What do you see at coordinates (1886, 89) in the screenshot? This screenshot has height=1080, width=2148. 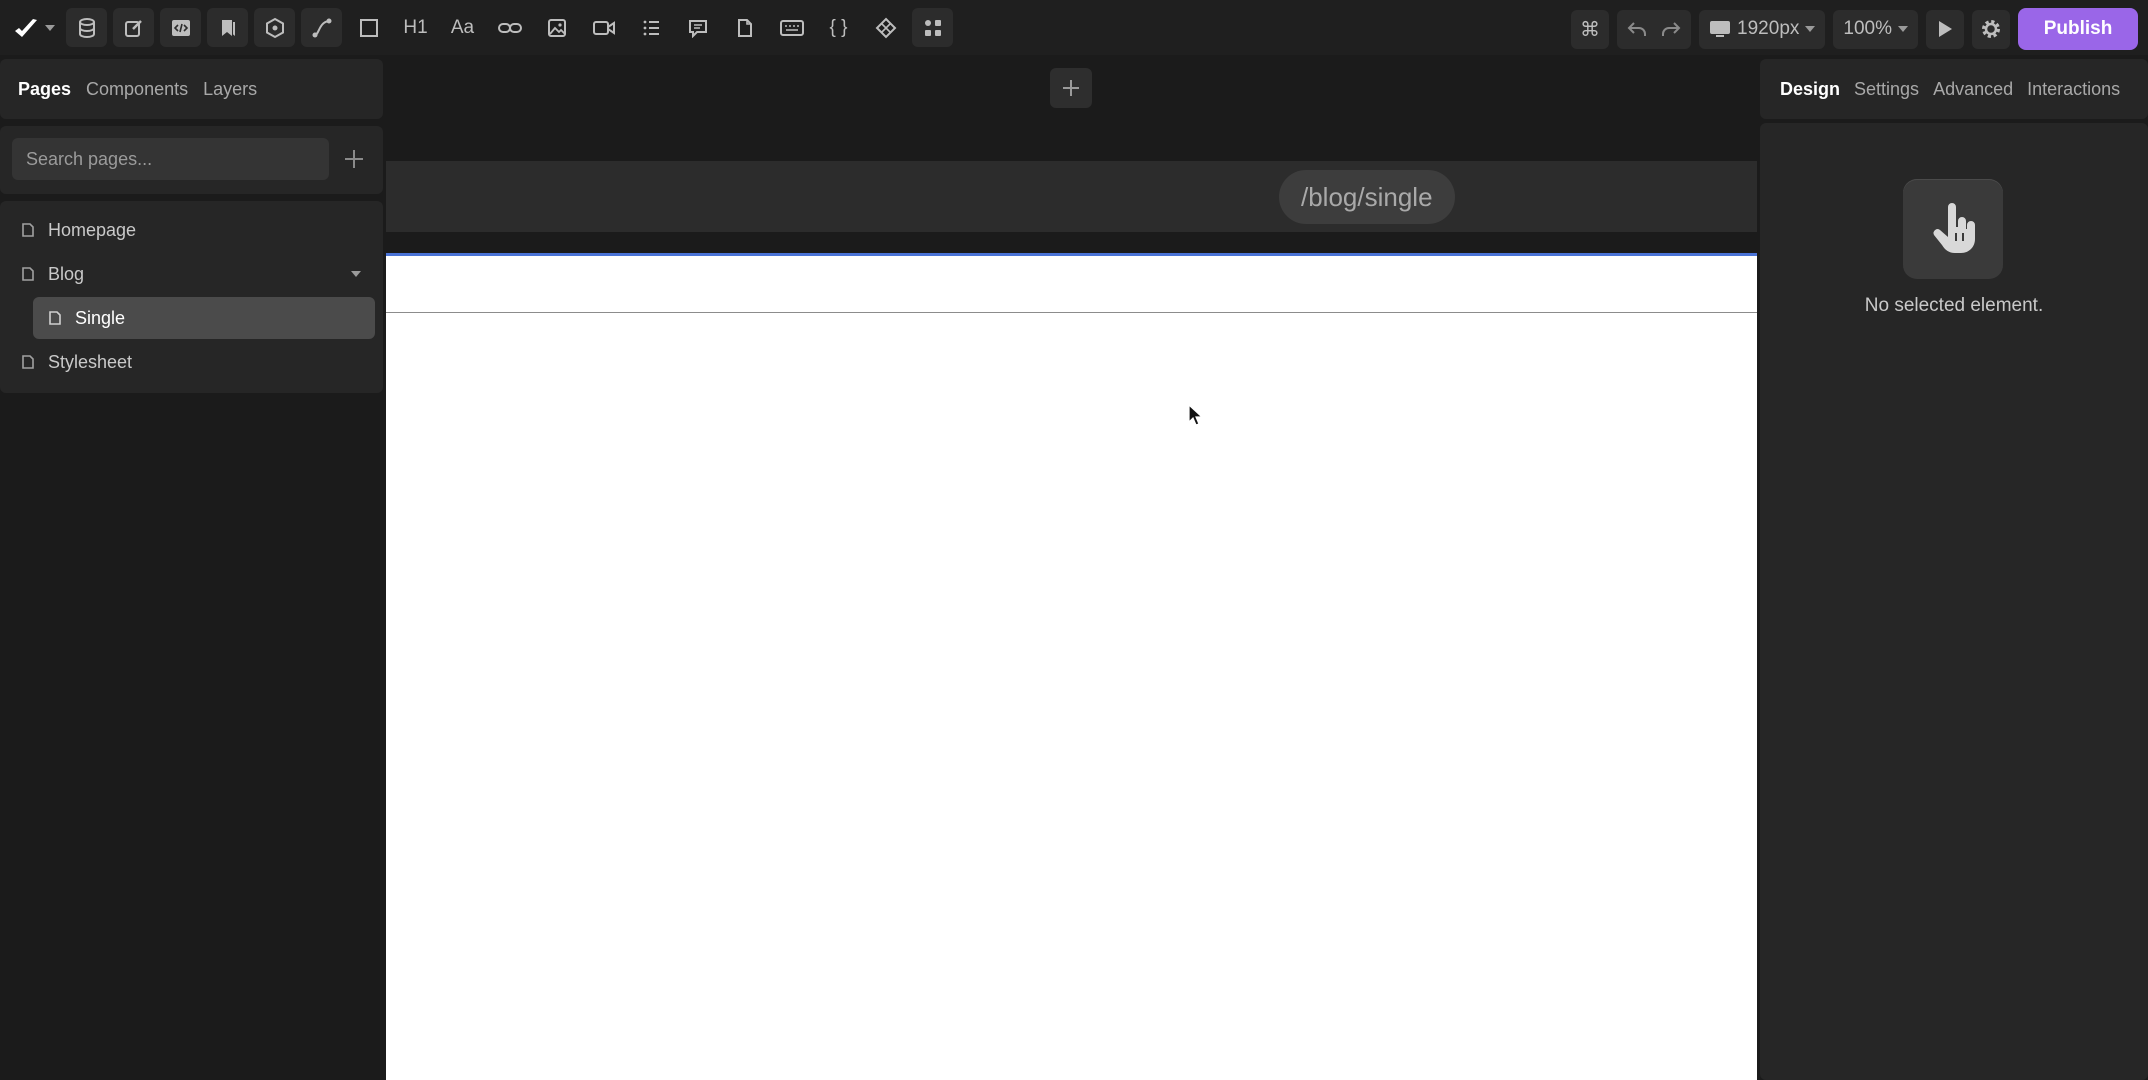 I see `tab-settings: Settings` at bounding box center [1886, 89].